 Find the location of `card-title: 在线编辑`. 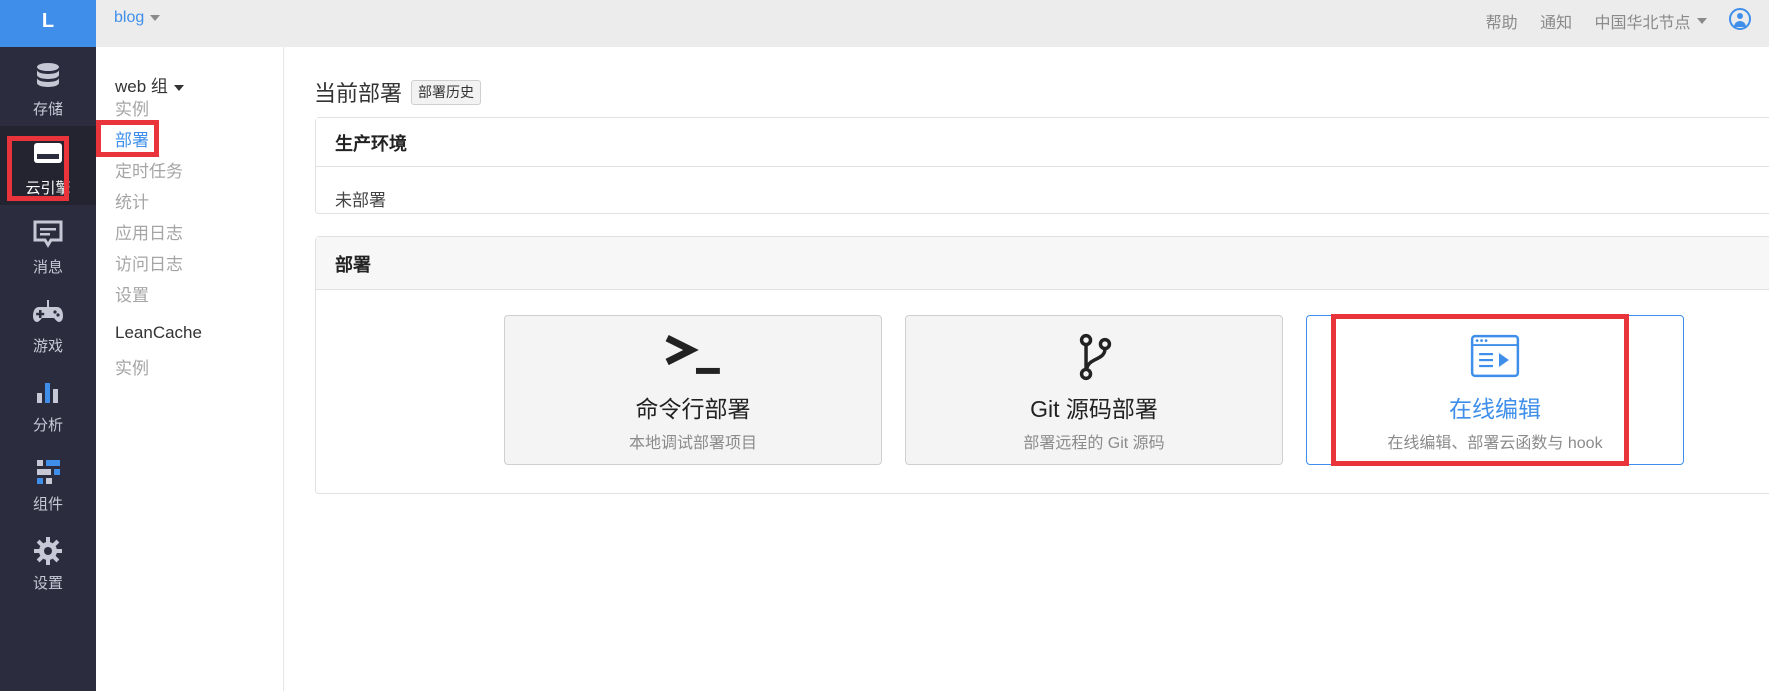

card-title: 在线编辑 is located at coordinates (1495, 409).